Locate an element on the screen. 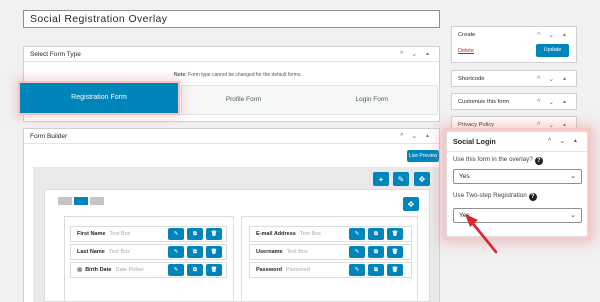 The width and height of the screenshot is (600, 302). plus-icon: + is located at coordinates (381, 179).